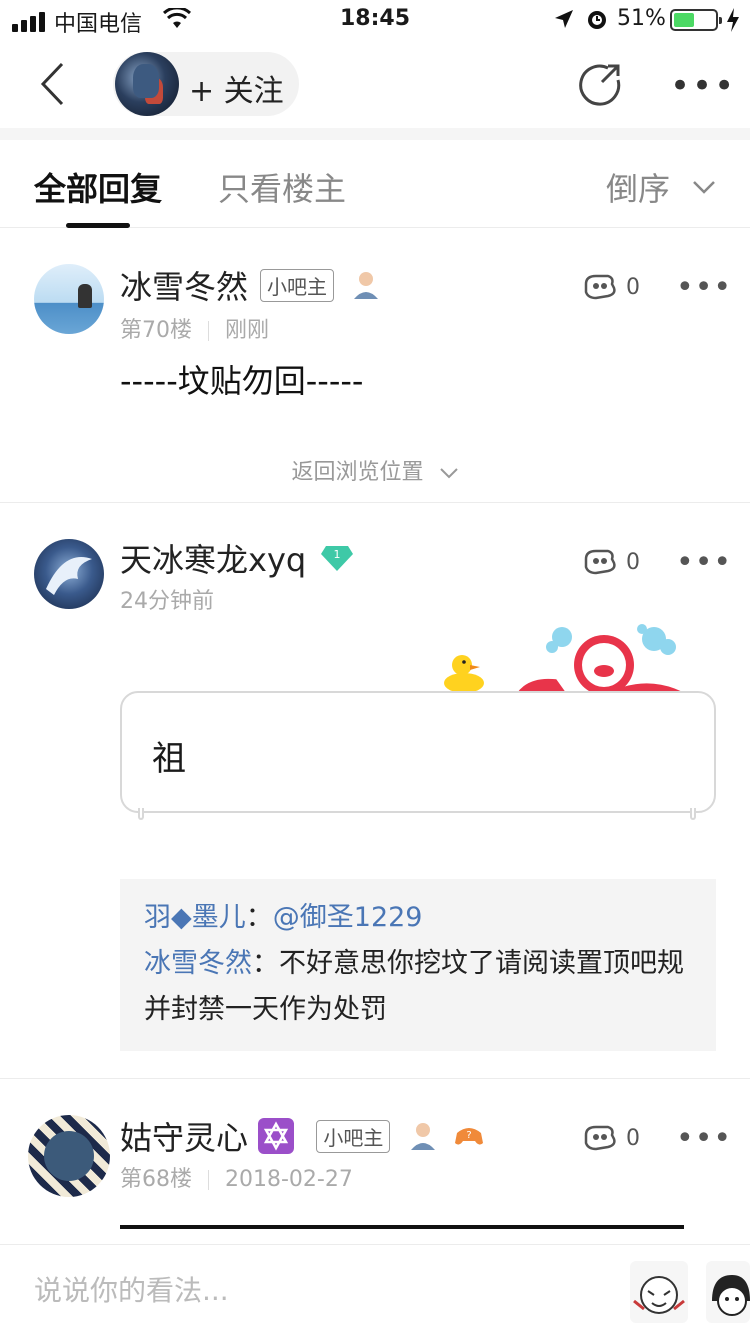 This screenshot has height=1334, width=750. I want to click on return-position-link: 返回浏览位置, so click(375, 470).